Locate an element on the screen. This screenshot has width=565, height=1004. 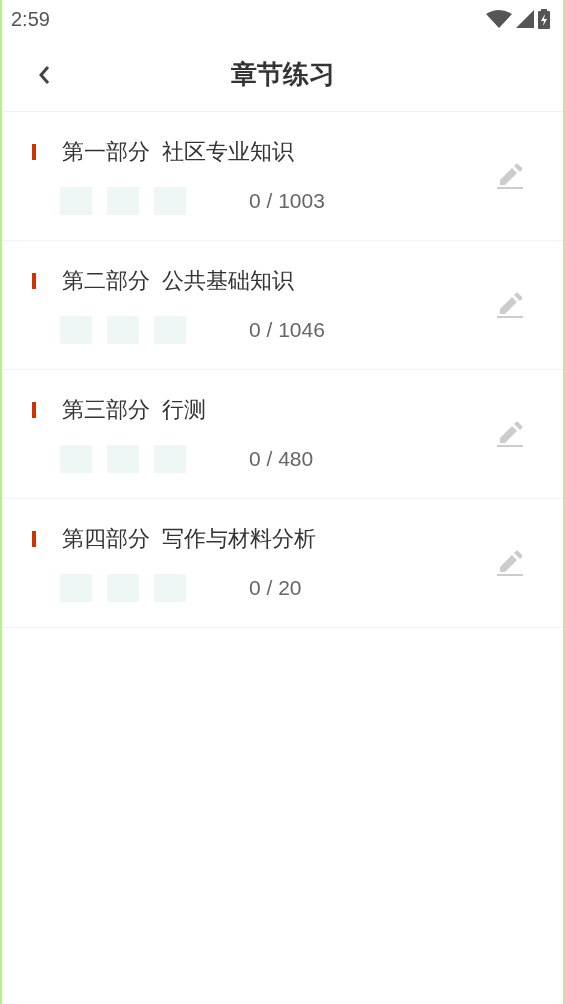
status-time: 2:59 is located at coordinates (30, 19).